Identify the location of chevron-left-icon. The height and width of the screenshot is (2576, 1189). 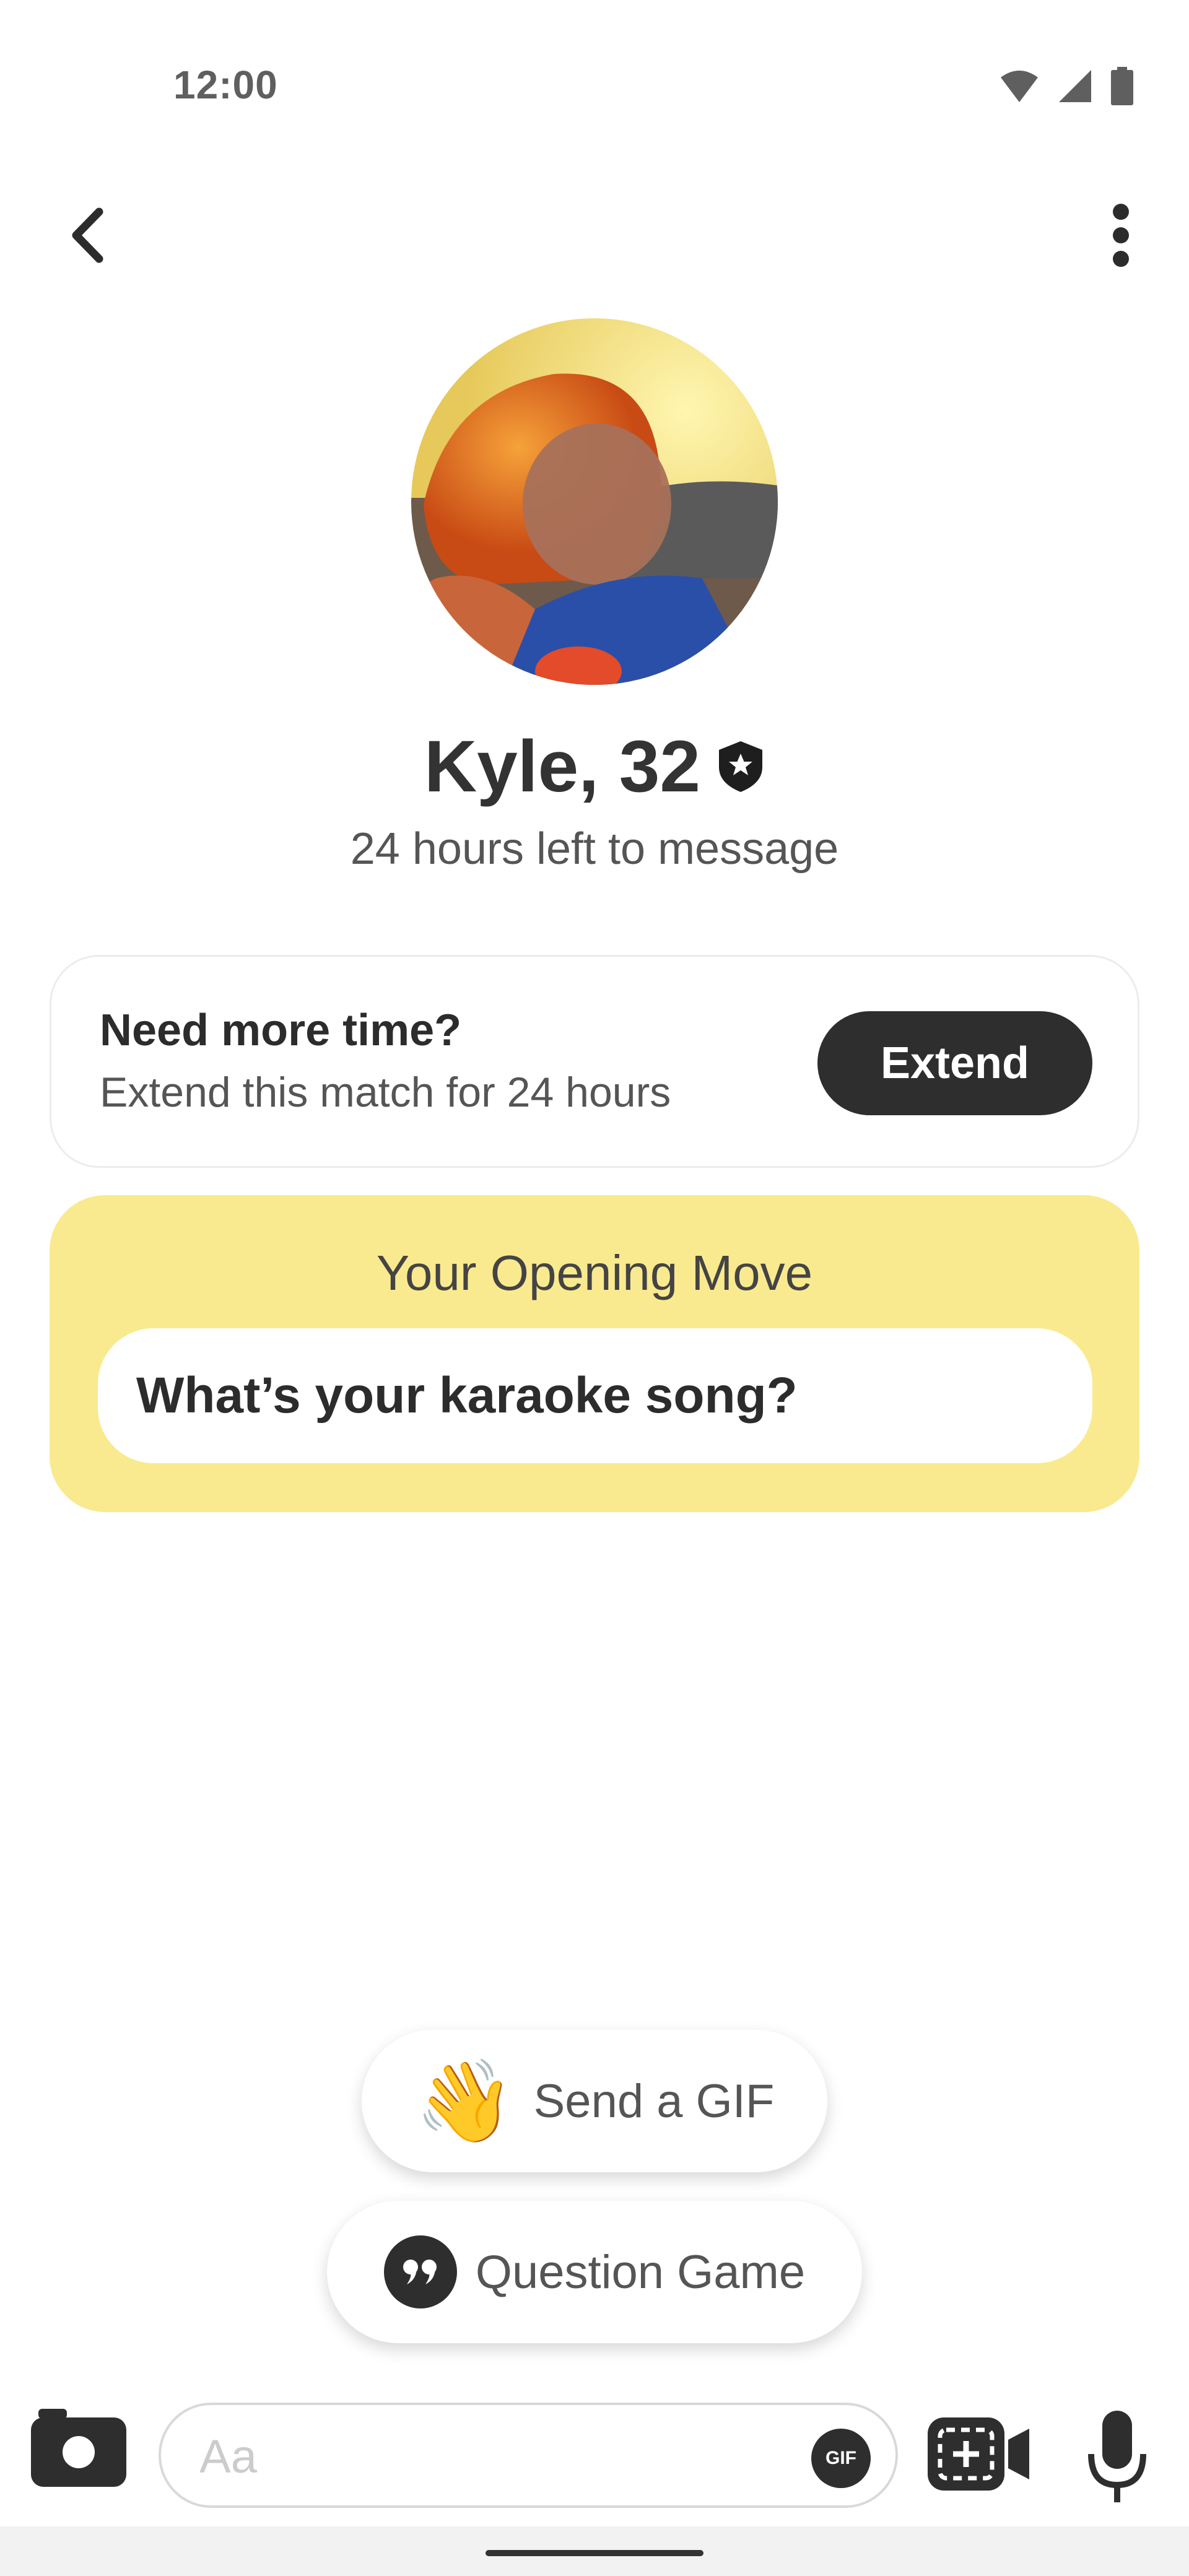
(87, 235).